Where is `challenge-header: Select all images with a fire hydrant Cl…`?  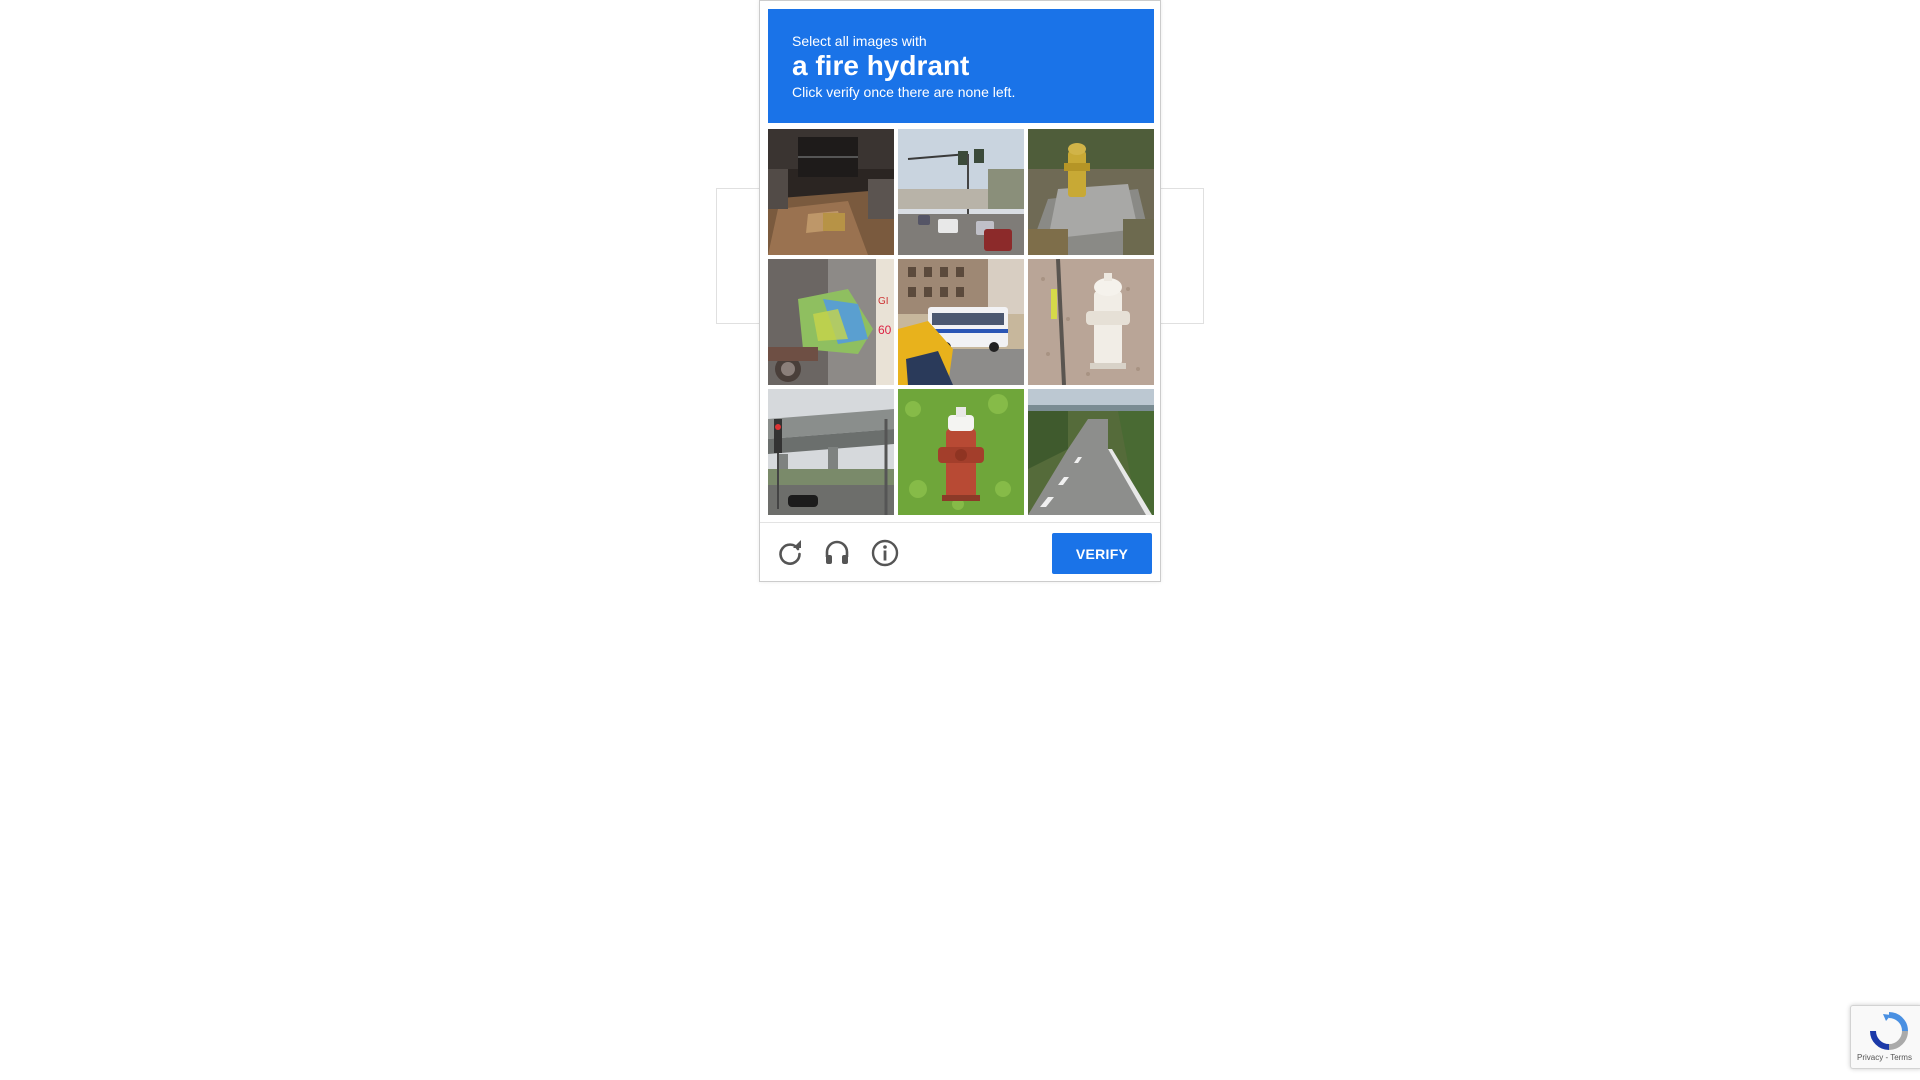 challenge-header: Select all images with a fire hydrant Cl… is located at coordinates (961, 66).